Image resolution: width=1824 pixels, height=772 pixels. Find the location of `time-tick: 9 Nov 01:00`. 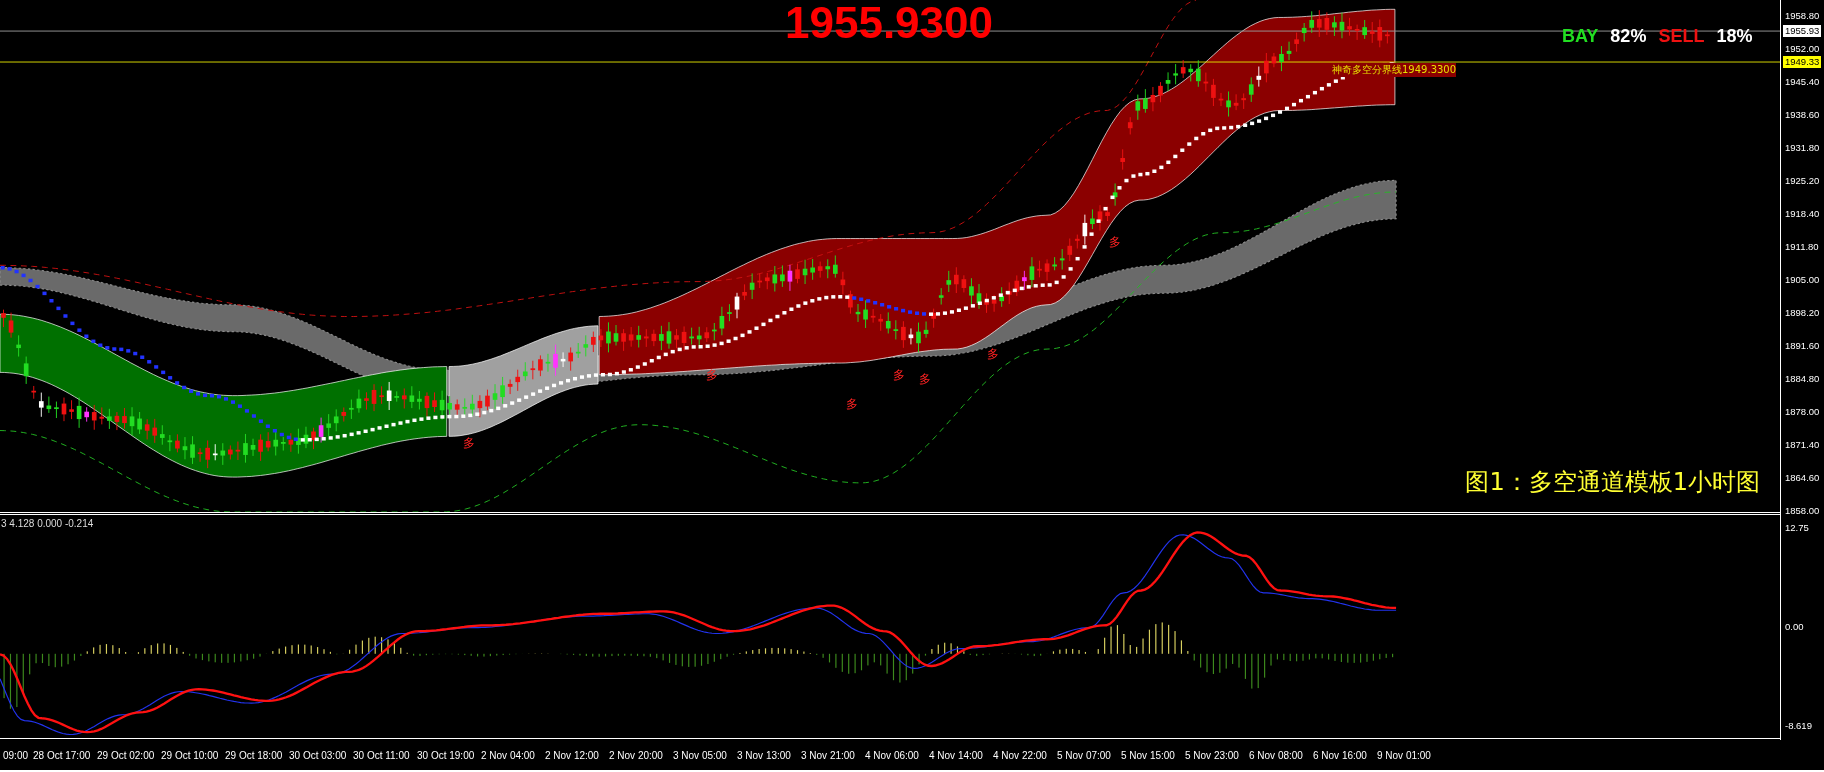

time-tick: 9 Nov 01:00 is located at coordinates (1404, 755).